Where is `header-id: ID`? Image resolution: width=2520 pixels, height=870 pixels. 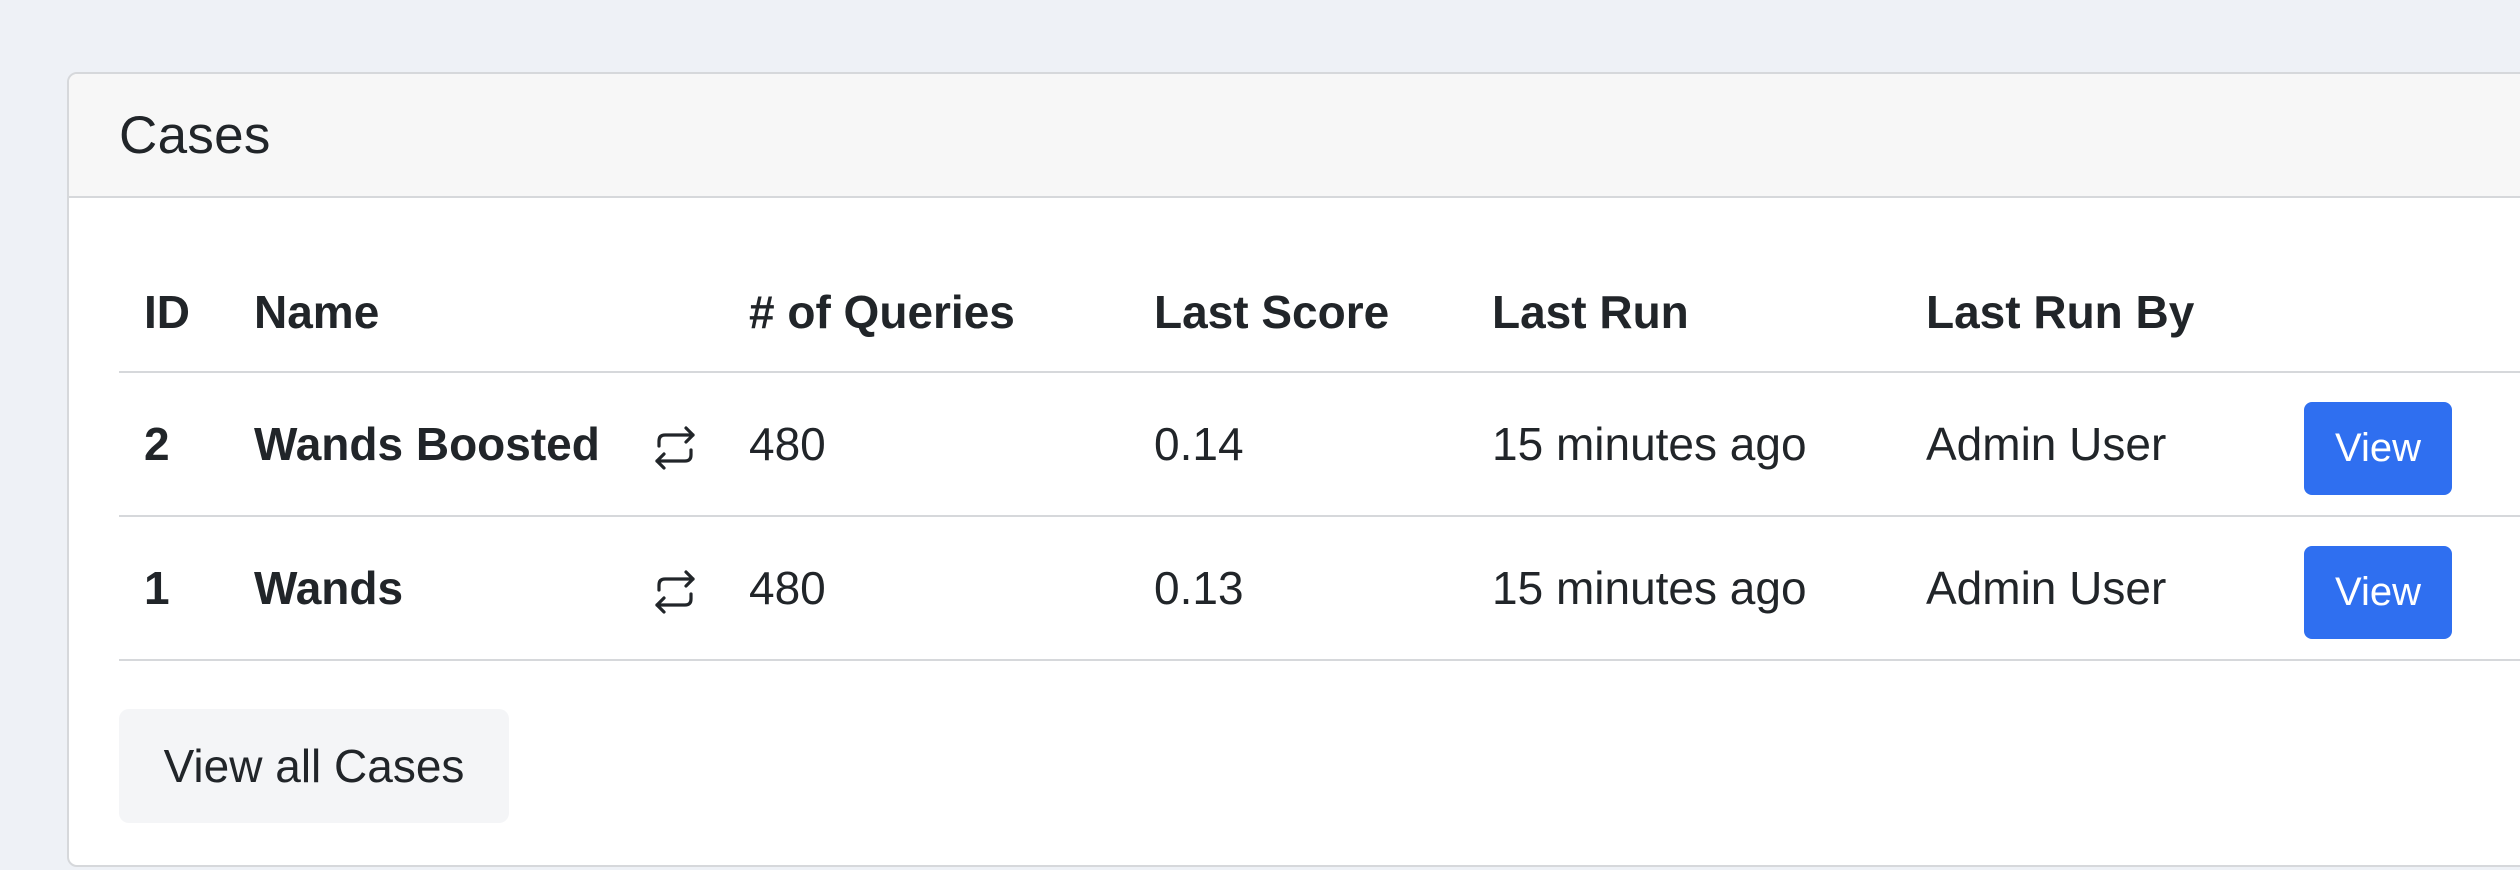
header-id: ID is located at coordinates (174, 312).